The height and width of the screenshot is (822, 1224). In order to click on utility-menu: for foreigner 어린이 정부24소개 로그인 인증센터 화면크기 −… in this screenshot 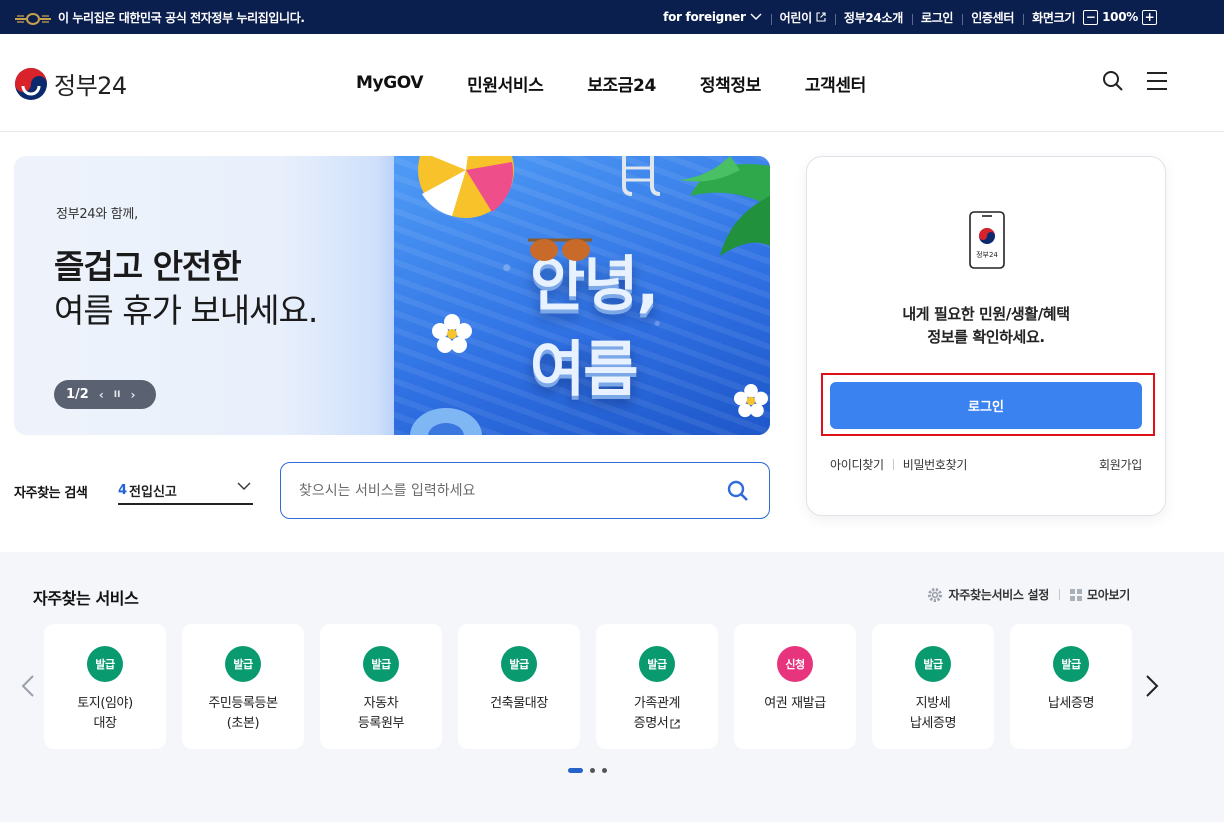, I will do `click(910, 17)`.